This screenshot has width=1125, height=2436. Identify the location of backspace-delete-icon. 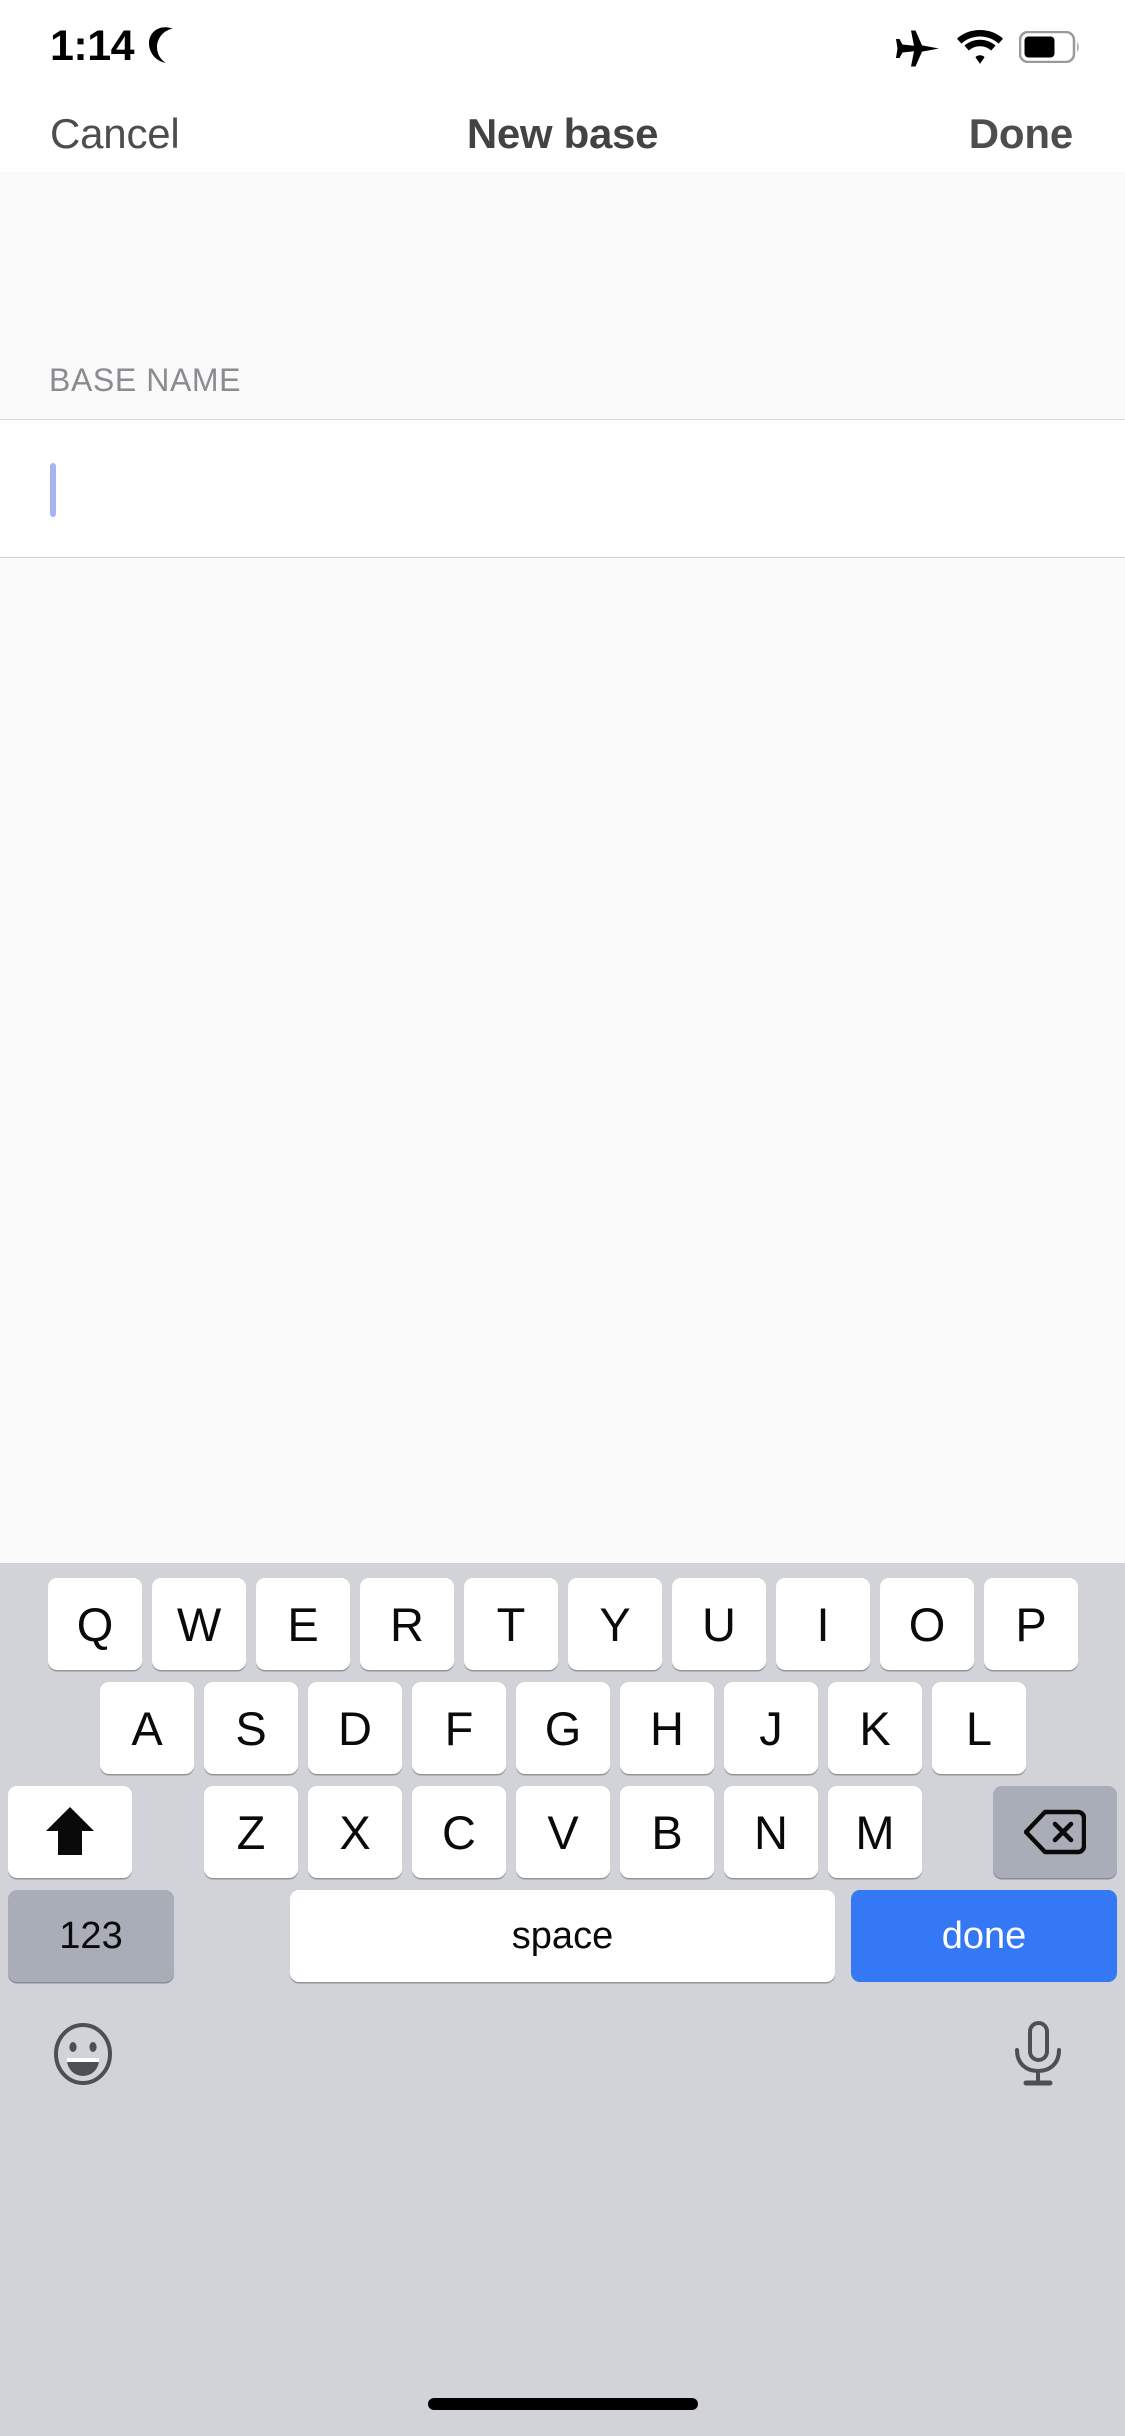
(1055, 1832).